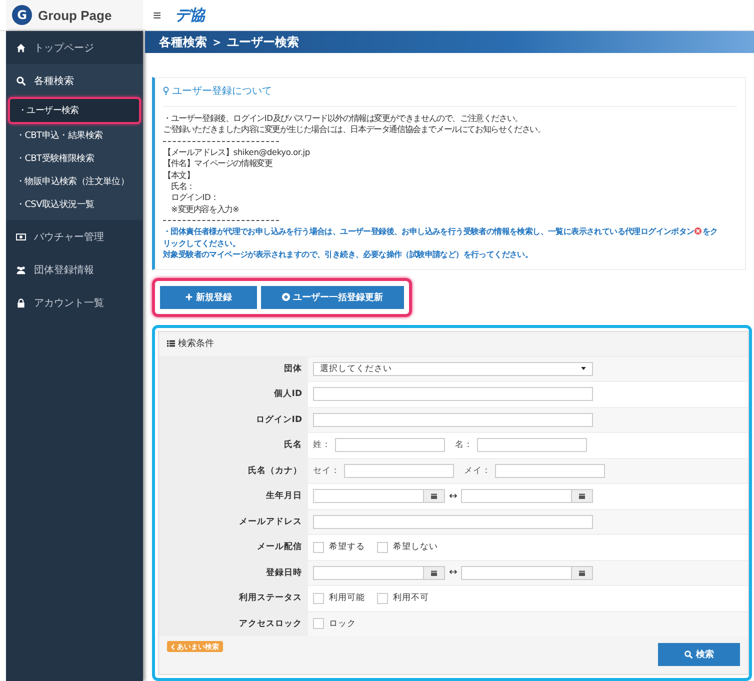 Image resolution: width=754 pixels, height=681 pixels. What do you see at coordinates (74, 47) in the screenshot?
I see `nav-item: トップページ` at bounding box center [74, 47].